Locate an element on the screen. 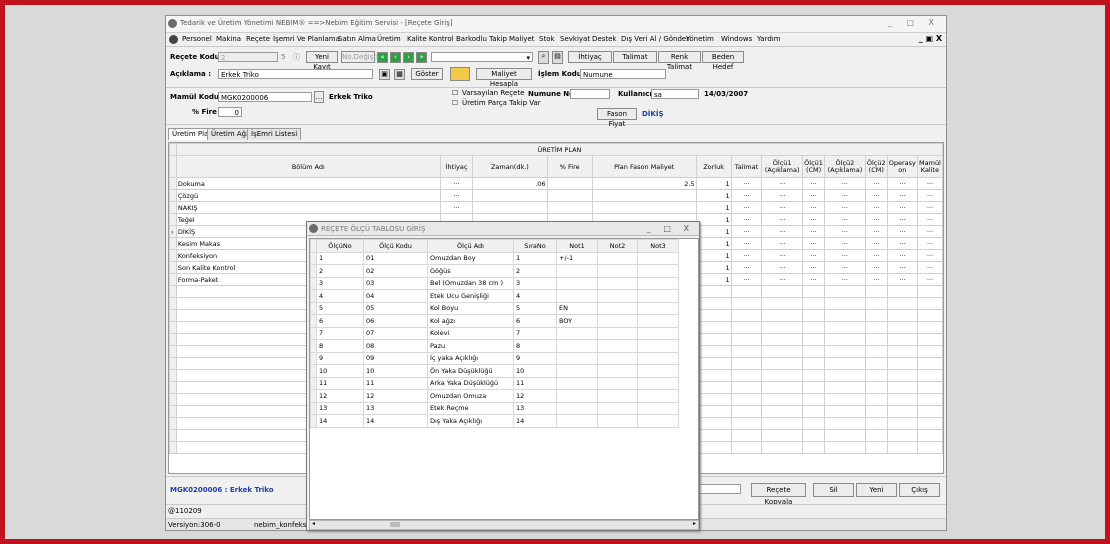 This screenshot has width=1110, height=544. beden-hedef-button: Beden Hedef is located at coordinates (723, 61).